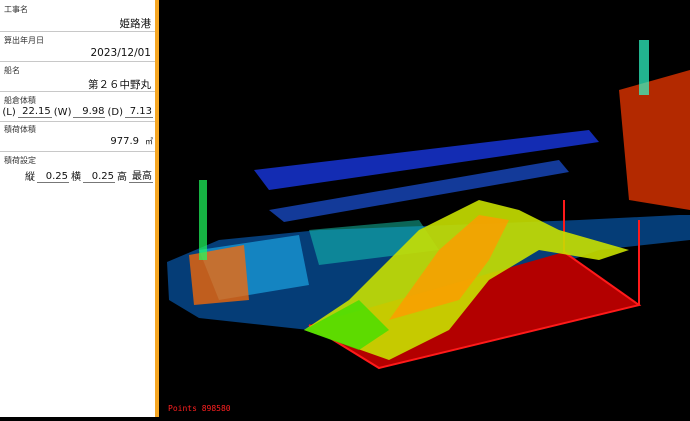 The height and width of the screenshot is (421, 690). Describe the element at coordinates (9, 112) in the screenshot. I see `hold-length-label: (L)` at that location.